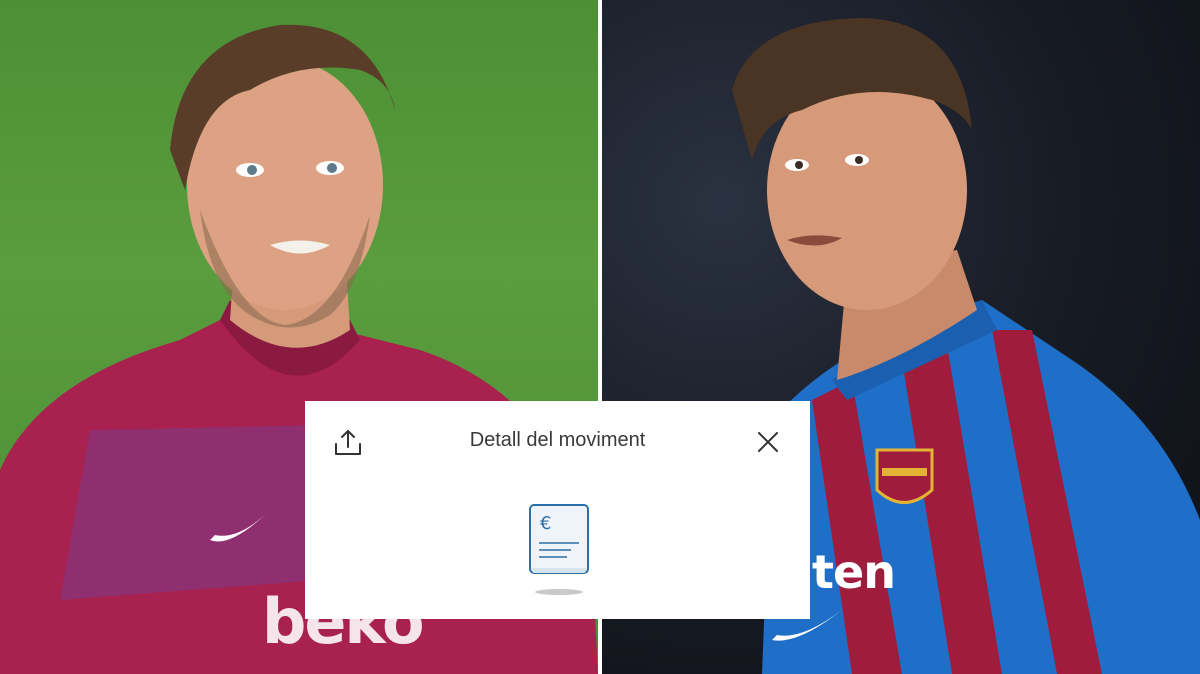 The image size is (1200, 674). Describe the element at coordinates (559, 550) in the screenshot. I see `euro-receipt-icon: €` at that location.